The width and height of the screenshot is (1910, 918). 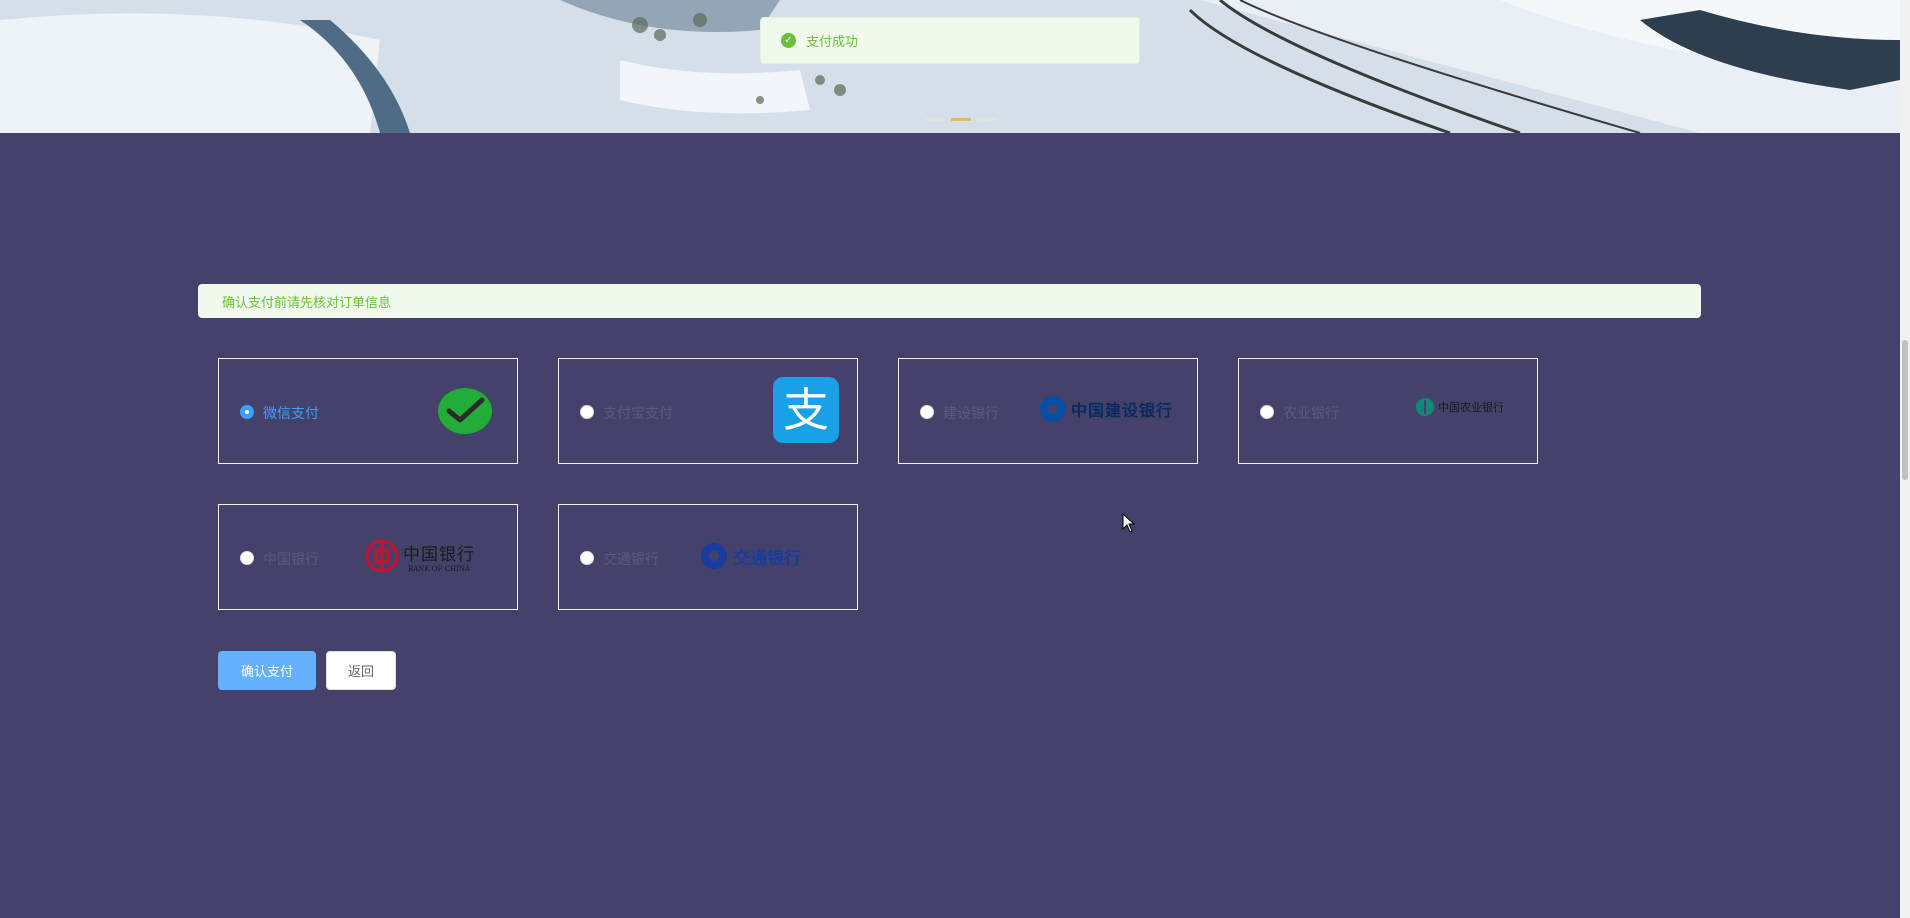 What do you see at coordinates (247, 412) in the screenshot?
I see `radio-wechat` at bounding box center [247, 412].